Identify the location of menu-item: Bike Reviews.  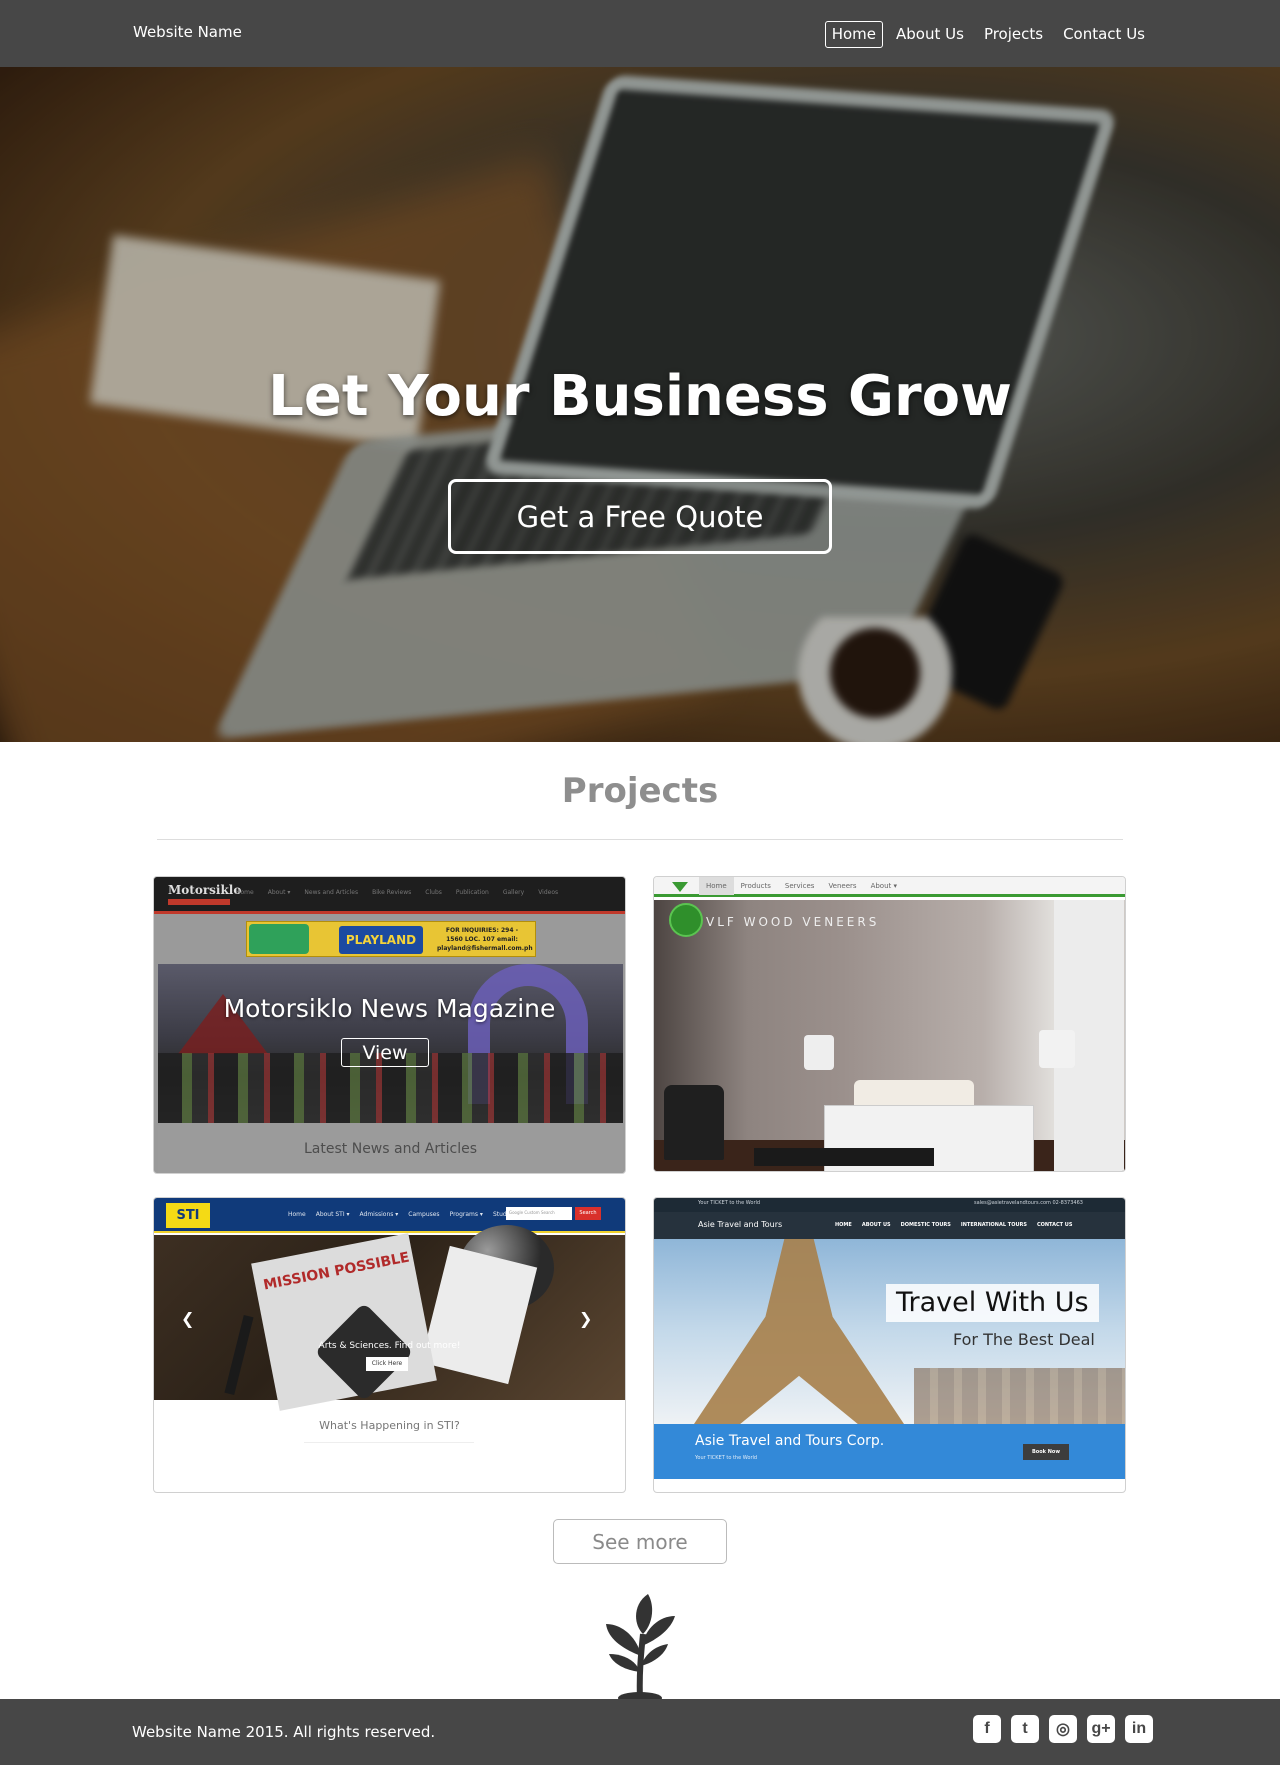
(392, 892).